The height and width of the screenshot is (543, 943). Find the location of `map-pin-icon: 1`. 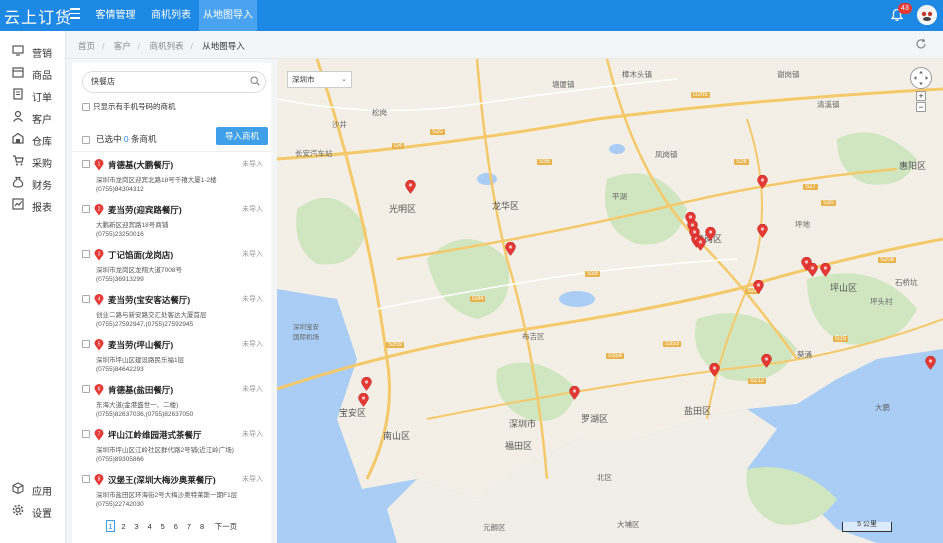

map-pin-icon: 1 is located at coordinates (99, 165).